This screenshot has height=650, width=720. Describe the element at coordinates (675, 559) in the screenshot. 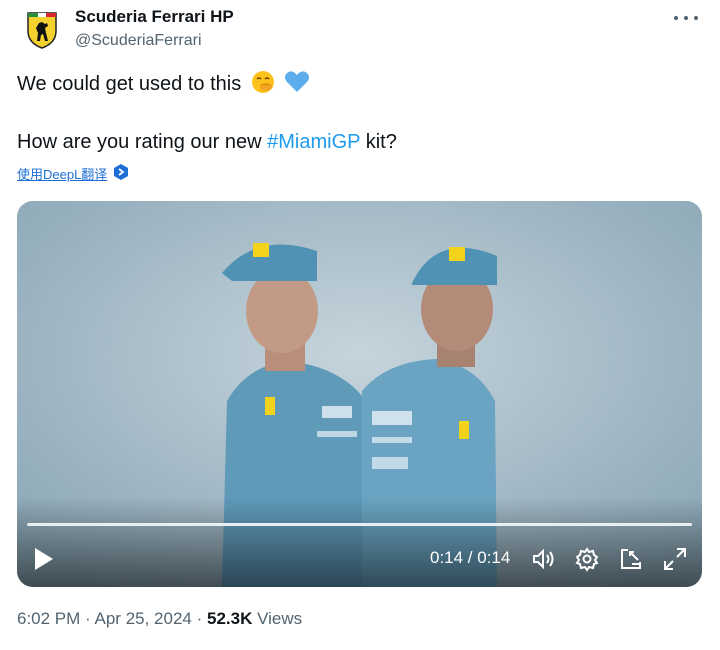

I see `fullscreen-icon` at that location.